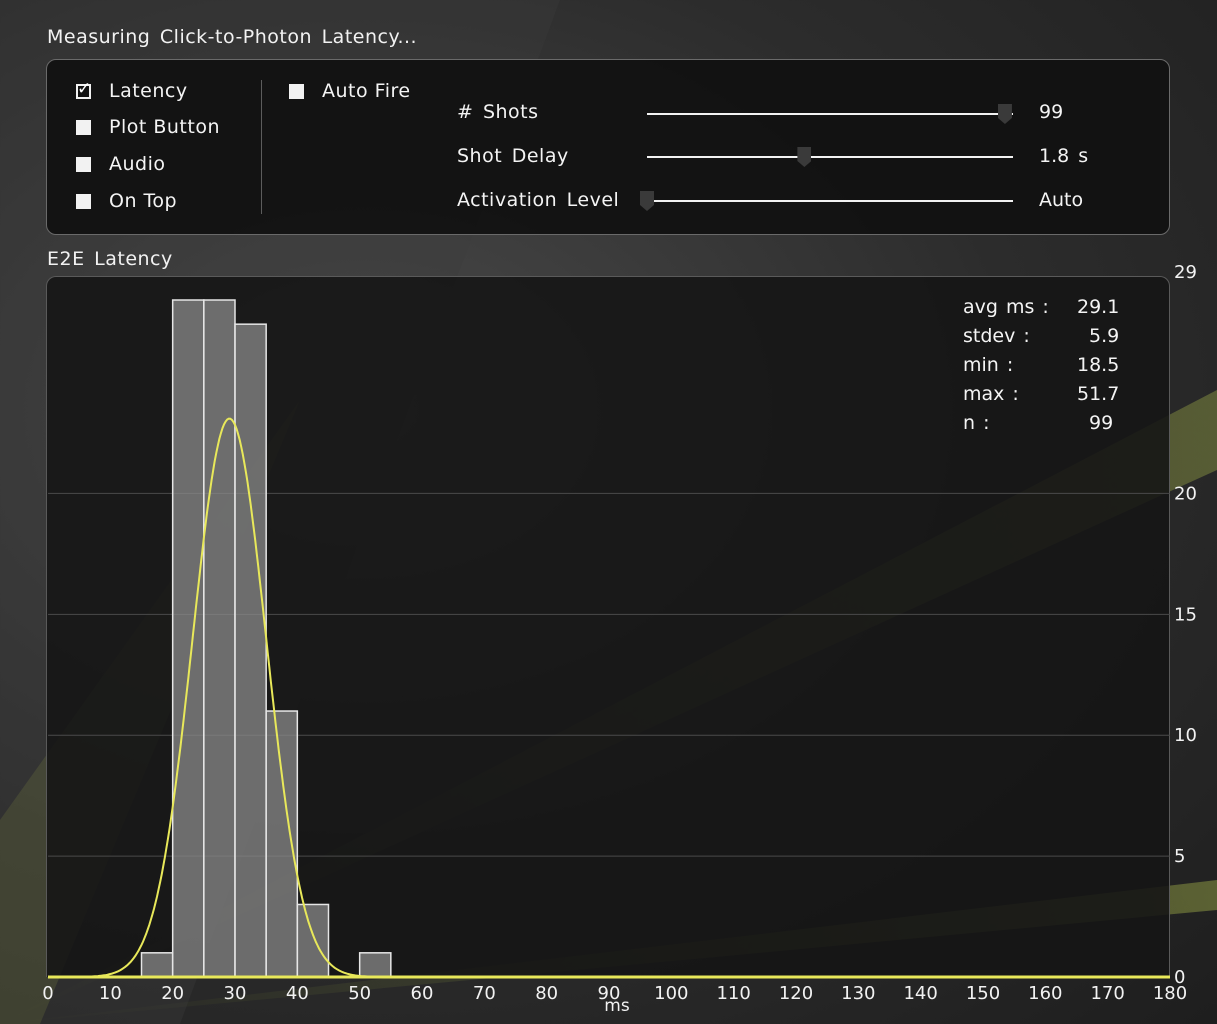 This screenshot has height=1024, width=1217. I want to click on x-tick-label: 170, so click(1107, 993).